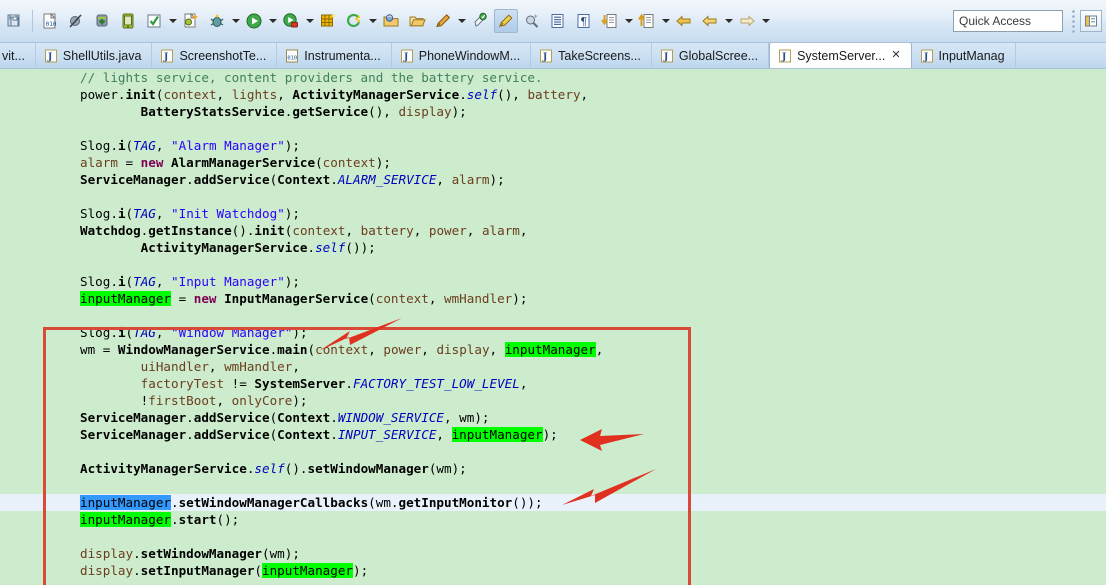 The width and height of the screenshot is (1106, 585). What do you see at coordinates (15, 21) in the screenshot?
I see `save-all-icon` at bounding box center [15, 21].